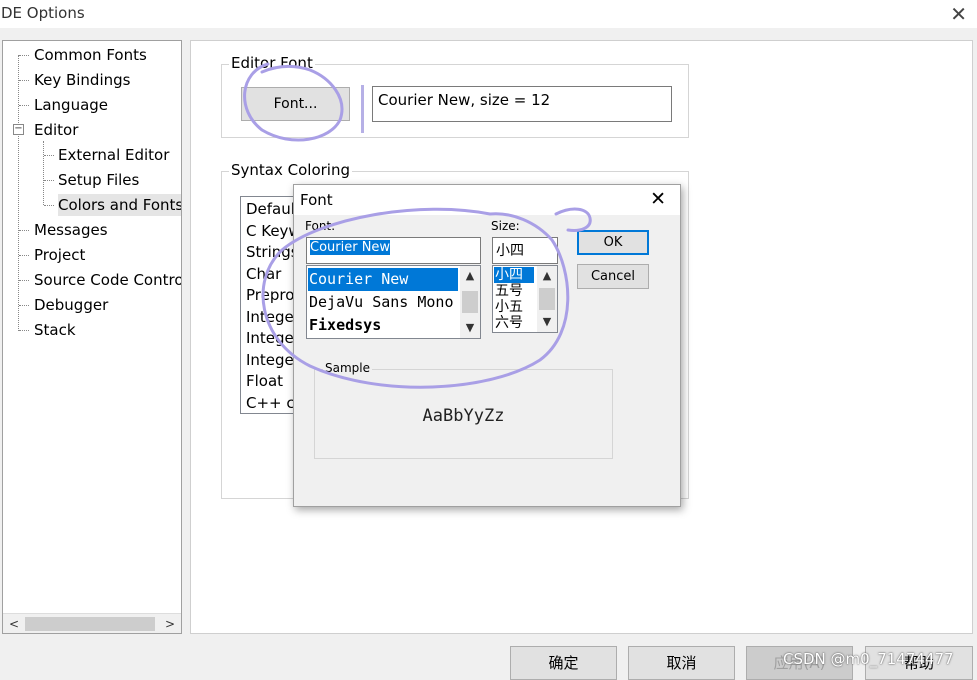 This screenshot has height=680, width=977. I want to click on list-item: Preprocessor, so click(270, 296).